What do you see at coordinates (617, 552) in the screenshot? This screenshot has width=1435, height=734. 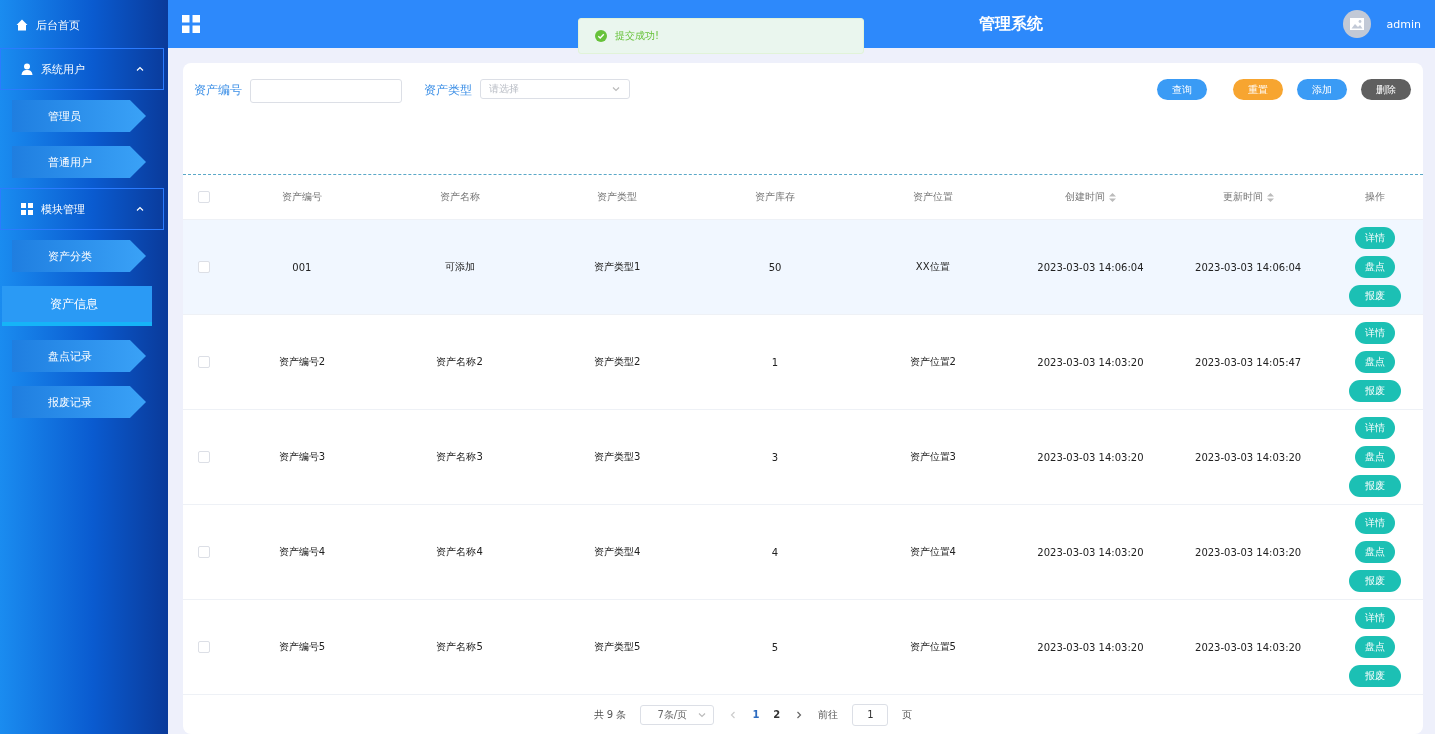 I see `table-cell-text: 资产类型4` at bounding box center [617, 552].